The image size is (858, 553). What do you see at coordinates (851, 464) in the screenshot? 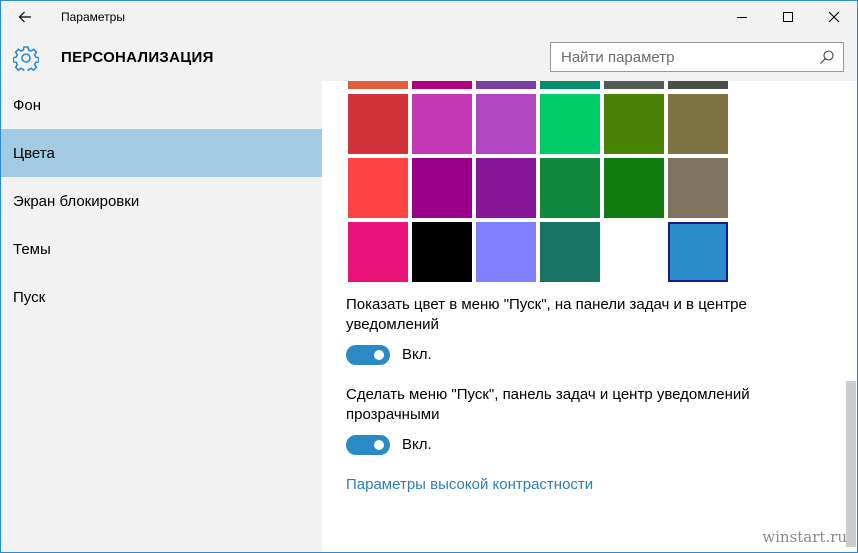
I see `scrollbar-thumb` at bounding box center [851, 464].